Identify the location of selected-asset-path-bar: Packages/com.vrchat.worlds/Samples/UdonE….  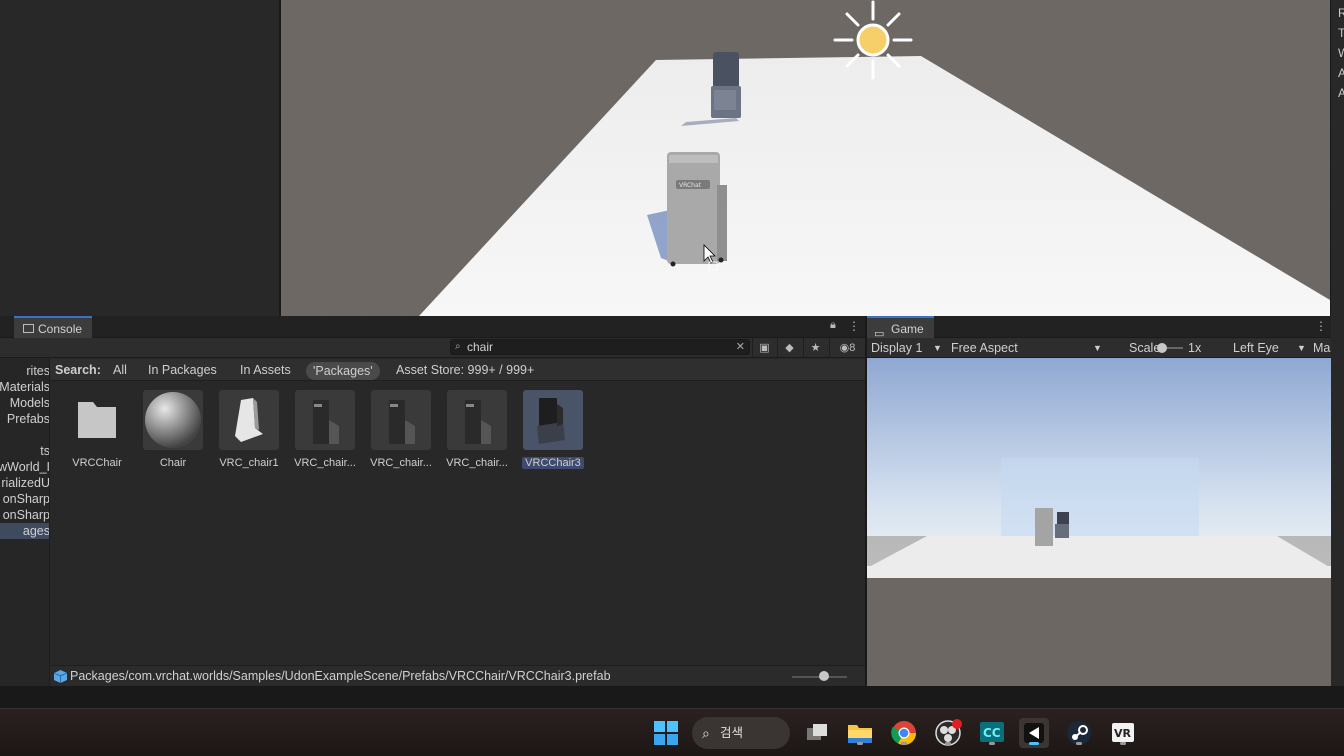
(457, 675).